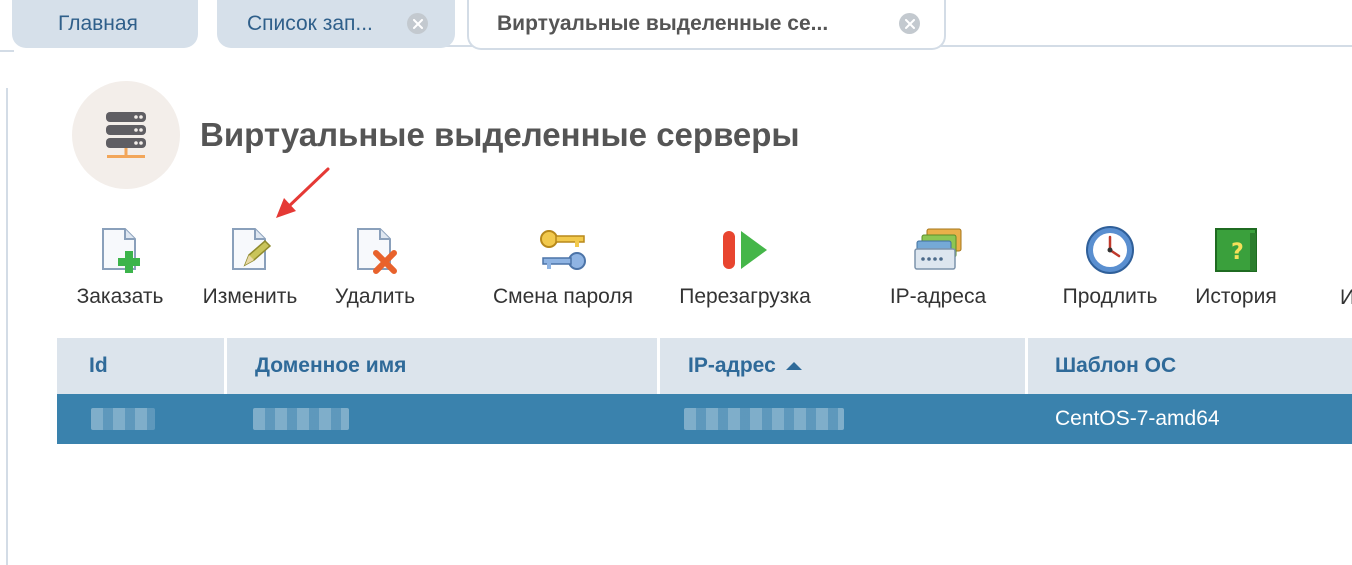 Image resolution: width=1352 pixels, height=565 pixels. What do you see at coordinates (250, 250) in the screenshot?
I see `document-edit-icon` at bounding box center [250, 250].